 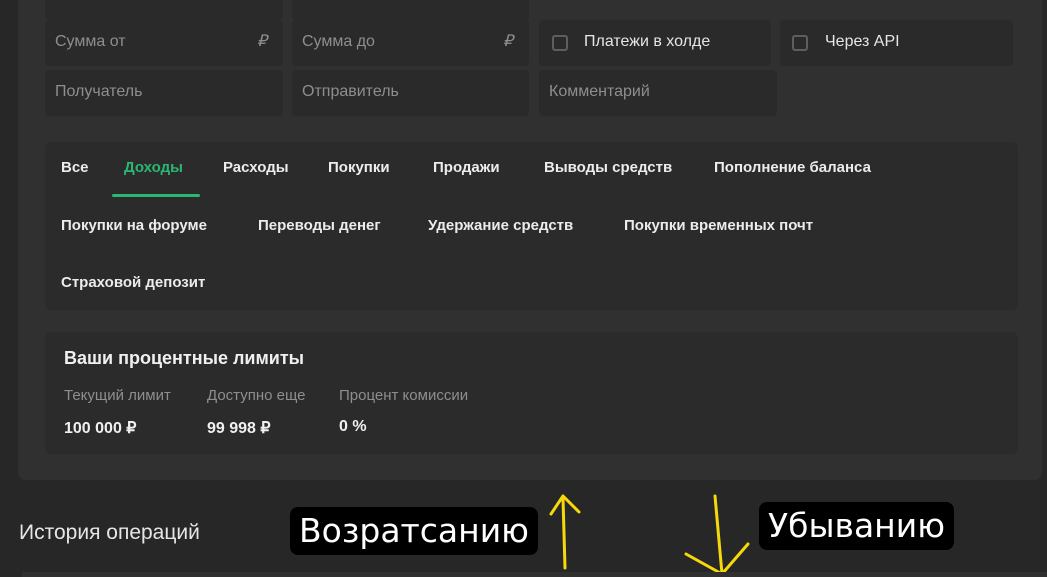 I want to click on up-arrow-icon, so click(x=565, y=532).